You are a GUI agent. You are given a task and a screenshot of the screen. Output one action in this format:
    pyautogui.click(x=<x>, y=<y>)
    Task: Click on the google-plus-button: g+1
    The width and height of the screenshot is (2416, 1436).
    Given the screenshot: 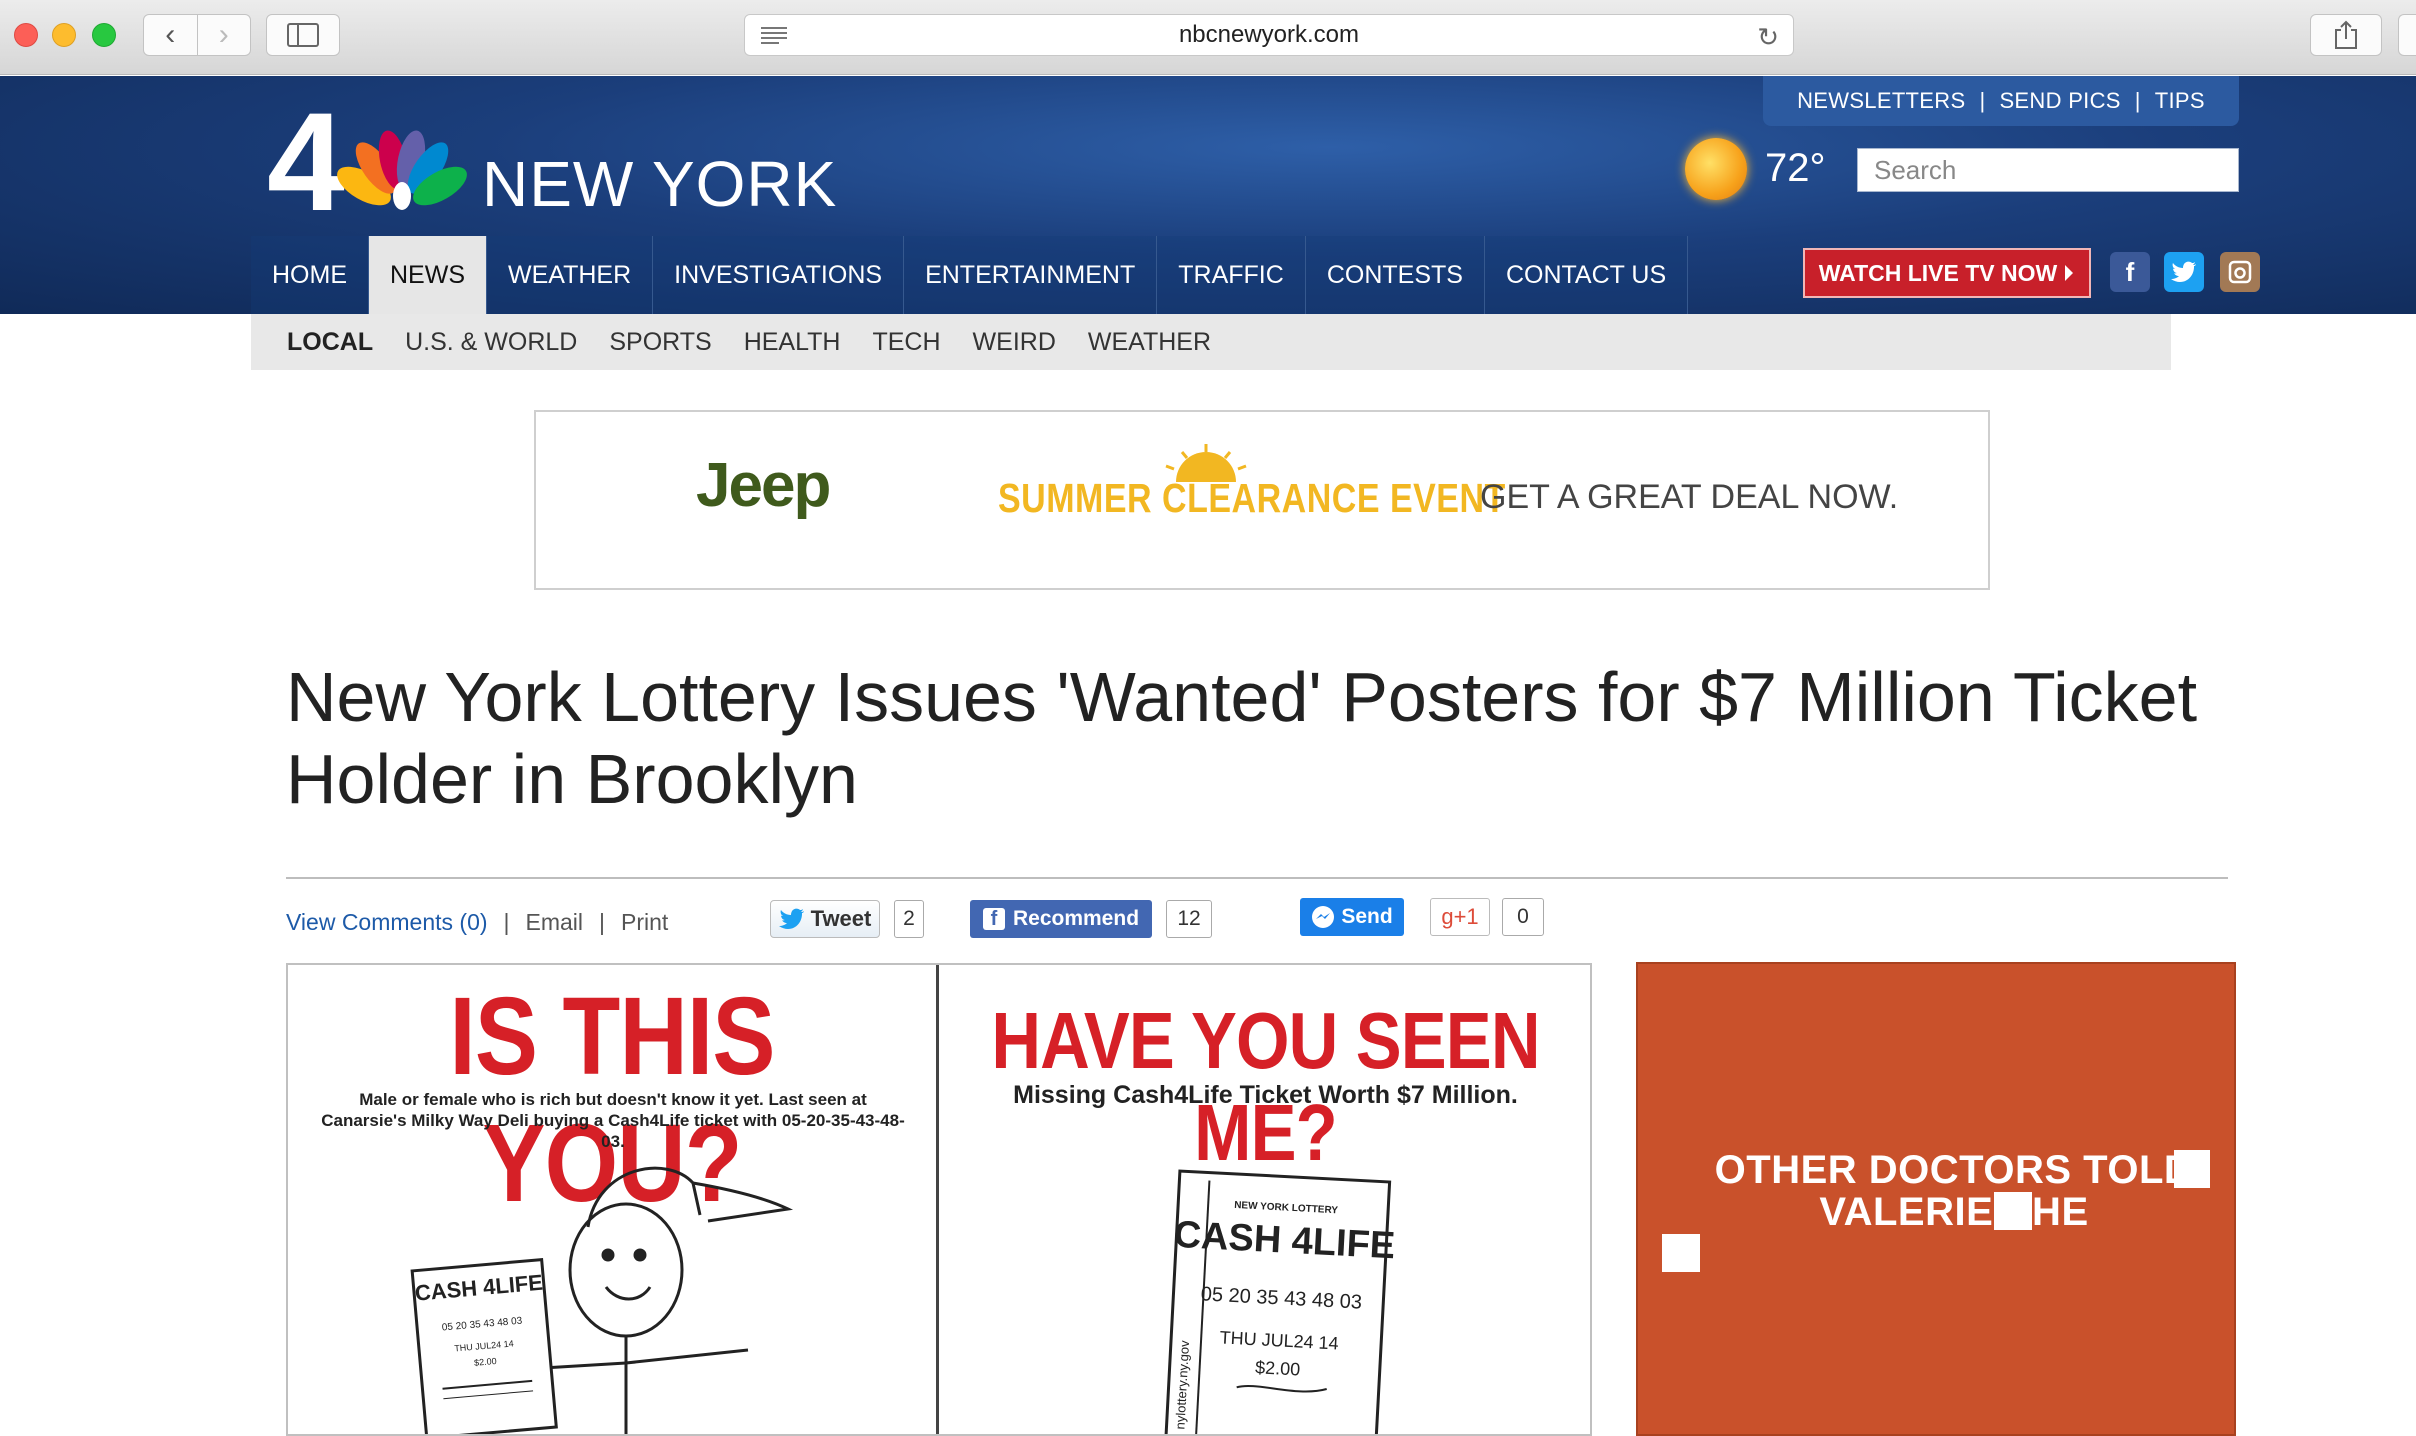 What is the action you would take?
    pyautogui.click(x=1460, y=917)
    